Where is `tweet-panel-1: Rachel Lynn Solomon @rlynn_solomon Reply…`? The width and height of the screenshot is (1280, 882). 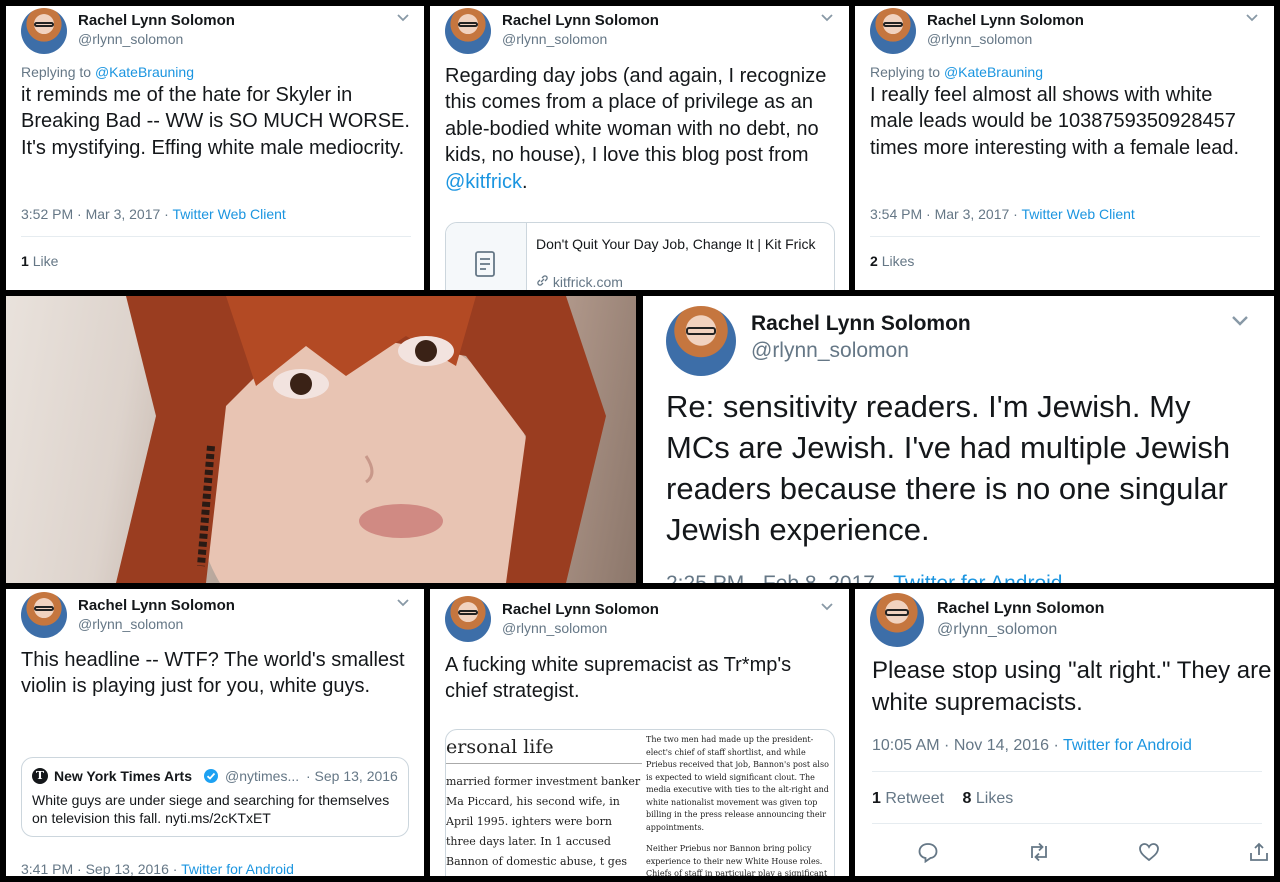
tweet-panel-1: Rachel Lynn Solomon @rlynn_solomon Reply… is located at coordinates (215, 148).